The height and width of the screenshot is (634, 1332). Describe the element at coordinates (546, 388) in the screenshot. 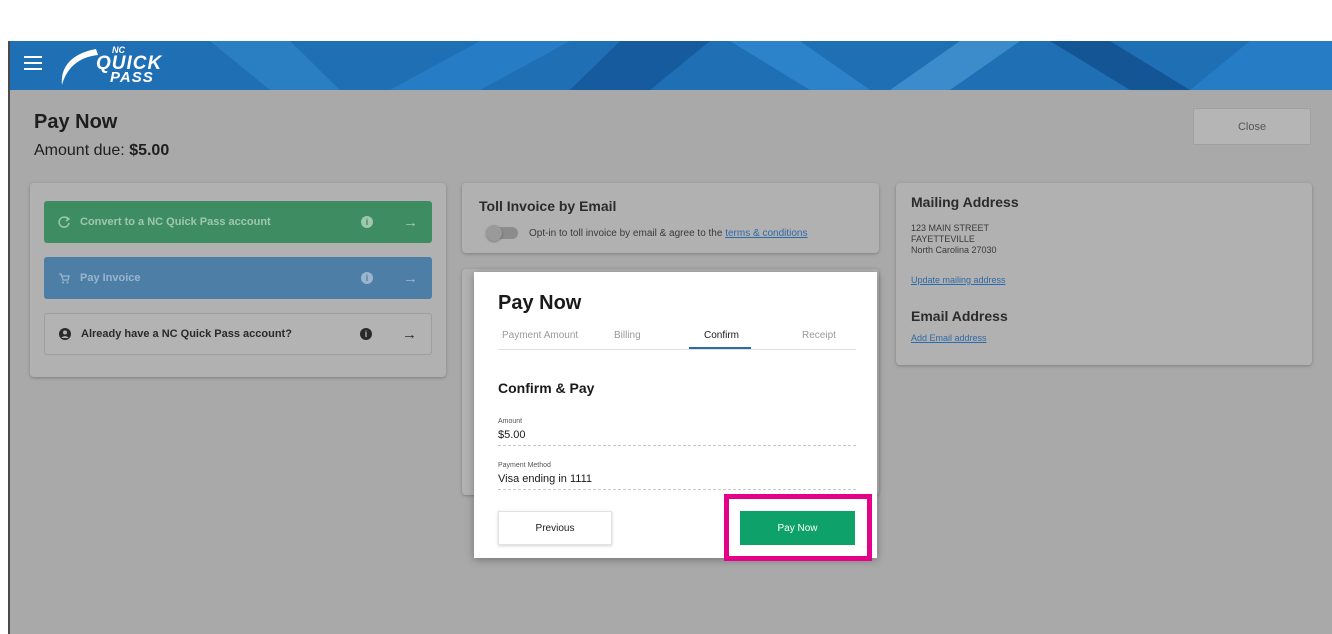

I see `confirm-pay-heading: Confirm & Pay` at that location.